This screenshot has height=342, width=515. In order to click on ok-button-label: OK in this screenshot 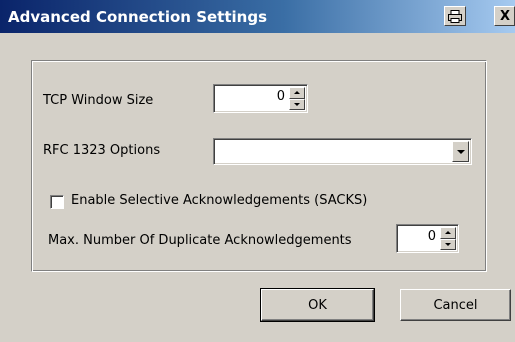, I will do `click(317, 305)`.